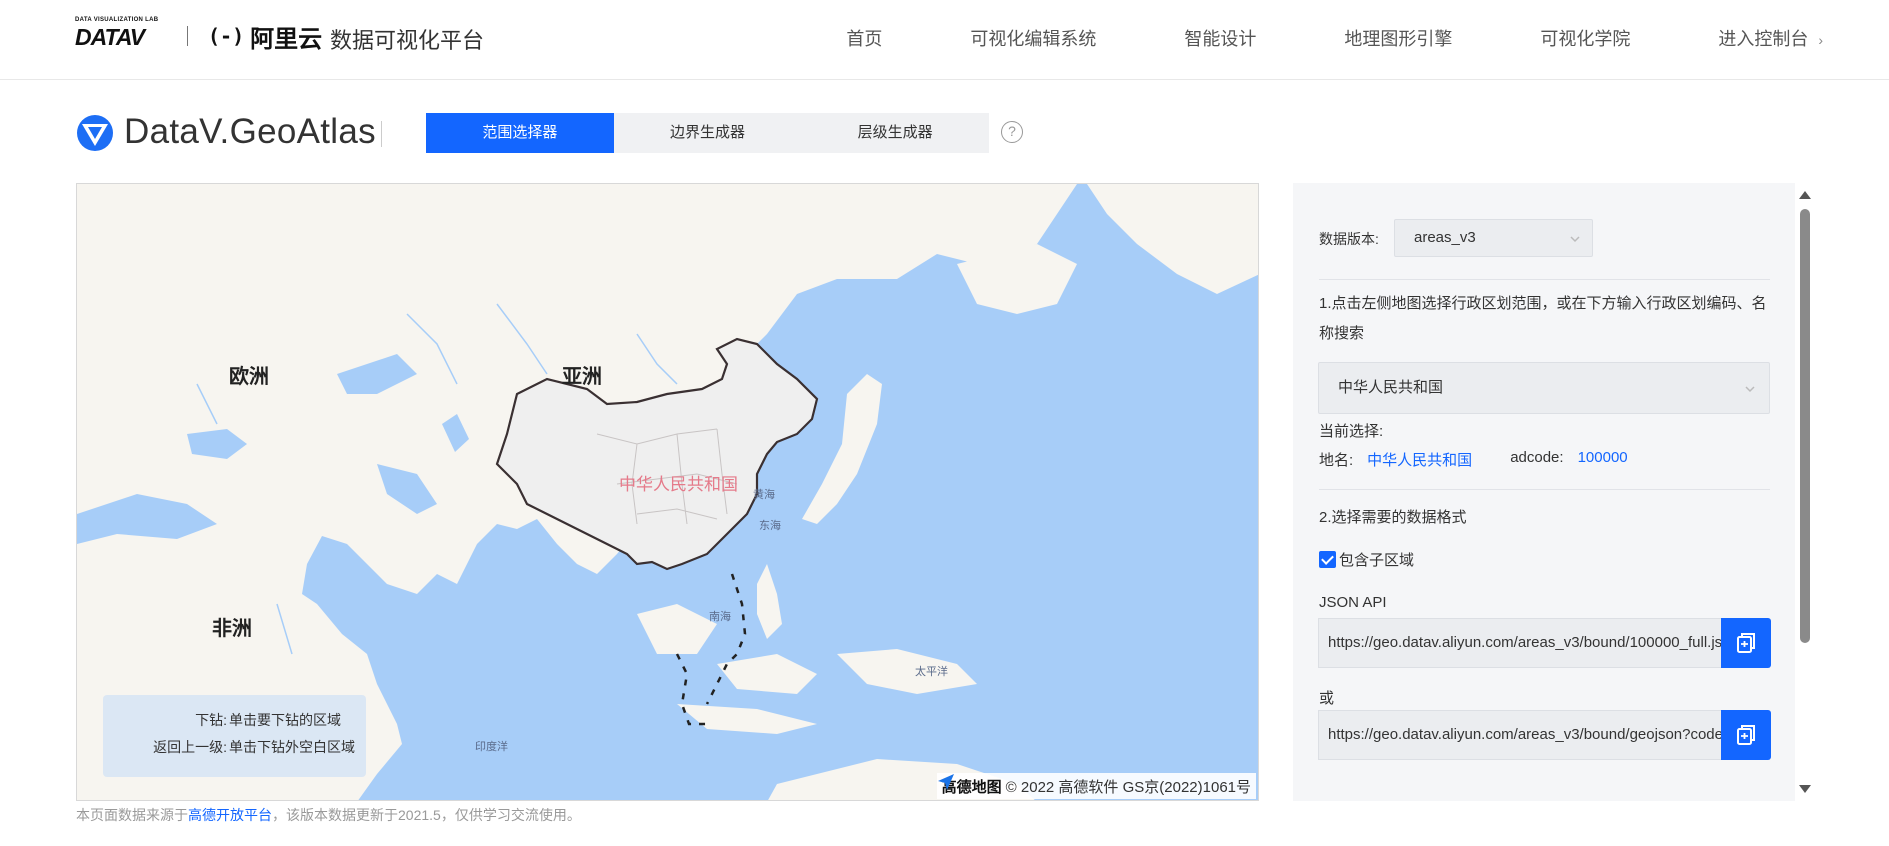 The image size is (1889, 846). I want to click on place-value: 中华人民共和国, so click(1420, 460).